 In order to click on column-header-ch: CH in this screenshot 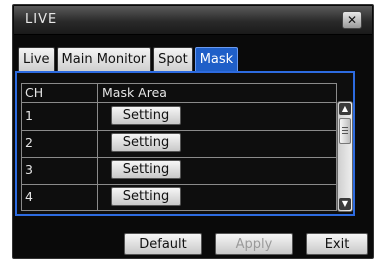, I will do `click(34, 92)`.